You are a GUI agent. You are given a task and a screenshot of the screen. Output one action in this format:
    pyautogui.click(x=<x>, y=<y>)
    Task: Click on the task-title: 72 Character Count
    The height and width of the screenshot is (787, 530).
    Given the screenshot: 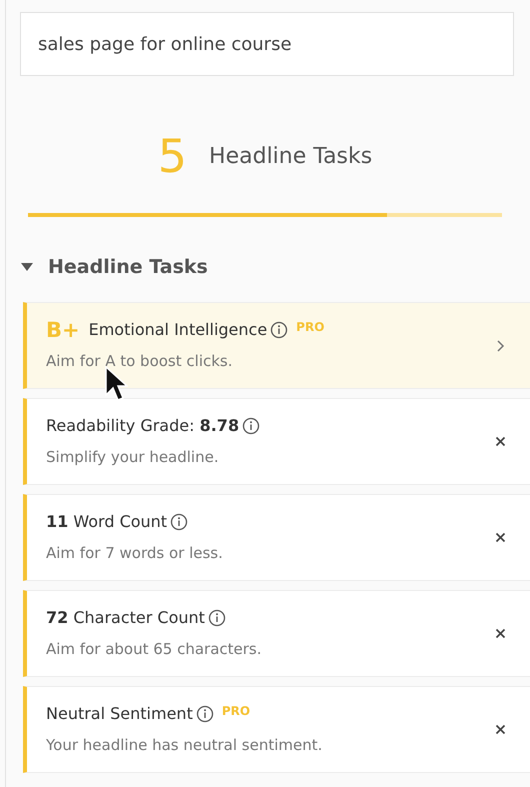 What is the action you would take?
    pyautogui.click(x=125, y=618)
    